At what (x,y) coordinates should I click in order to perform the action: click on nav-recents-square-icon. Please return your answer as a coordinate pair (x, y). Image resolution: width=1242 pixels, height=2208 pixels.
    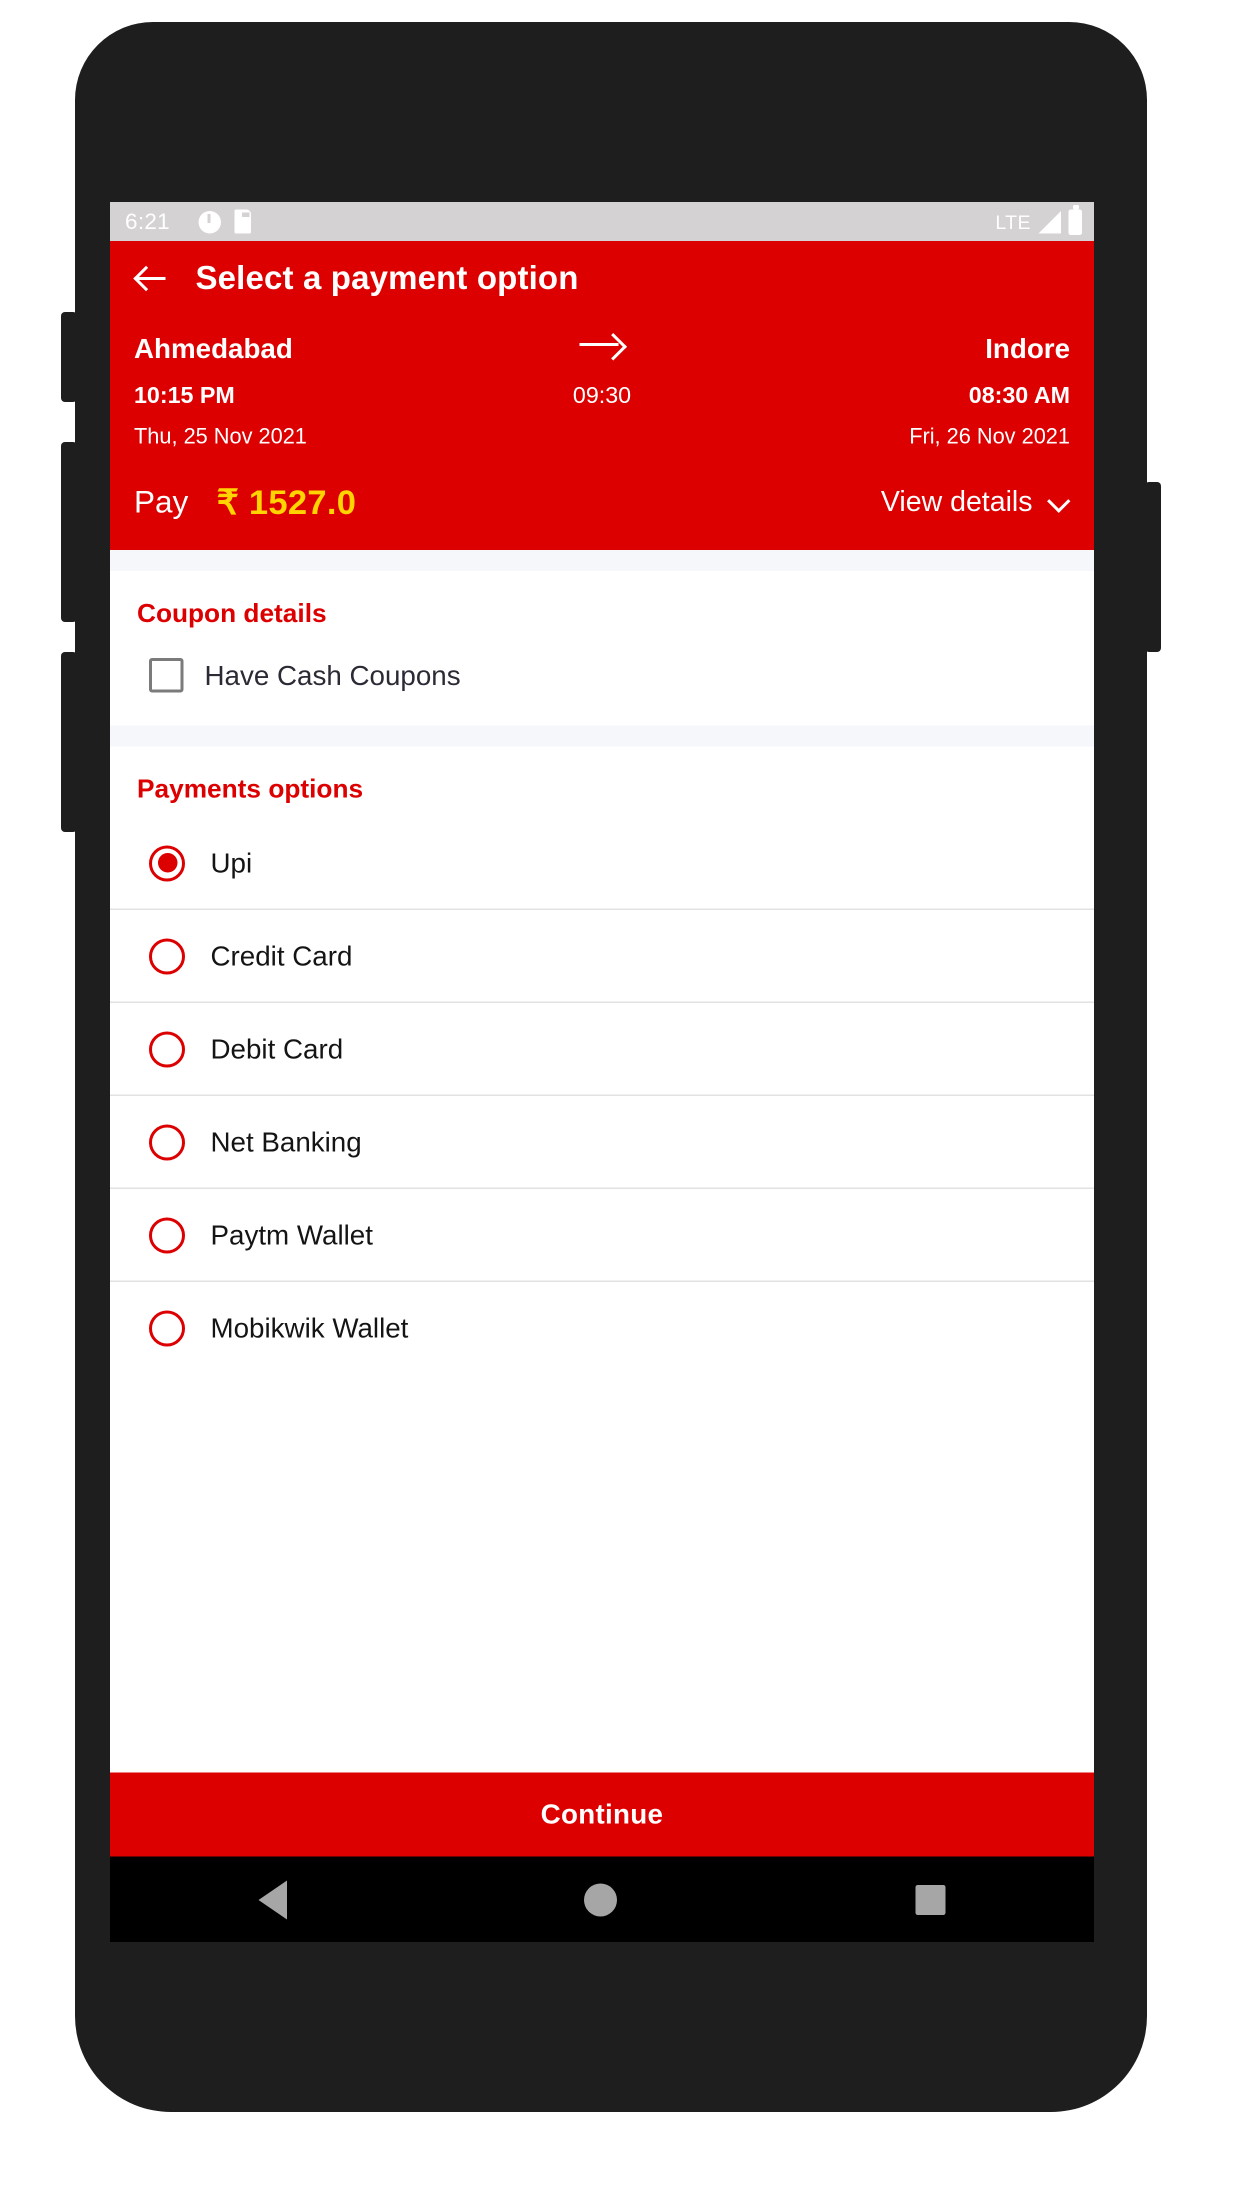
    Looking at the image, I should click on (930, 1899).